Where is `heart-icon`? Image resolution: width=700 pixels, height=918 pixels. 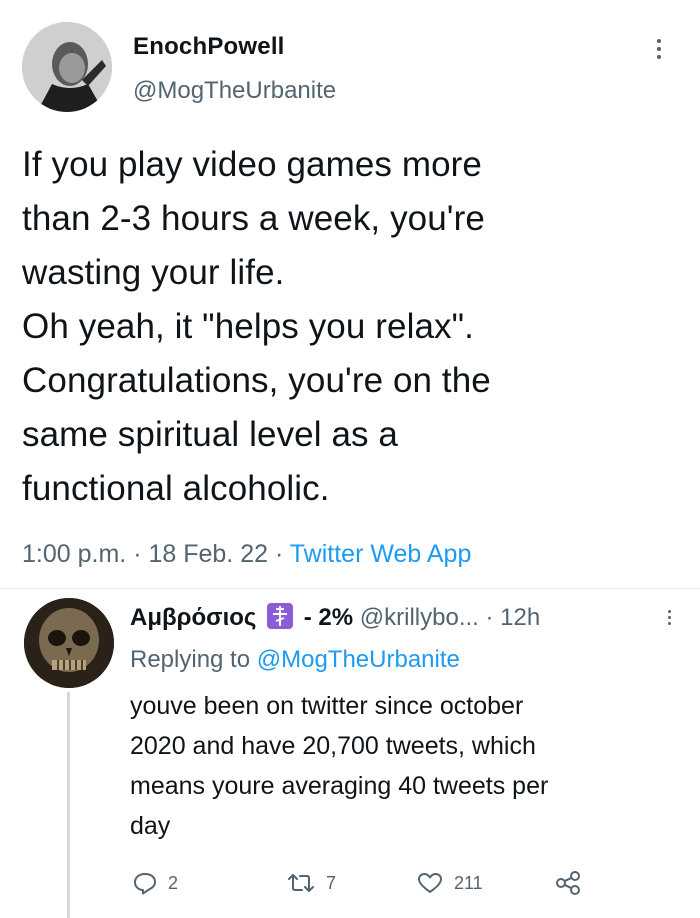
heart-icon is located at coordinates (430, 883).